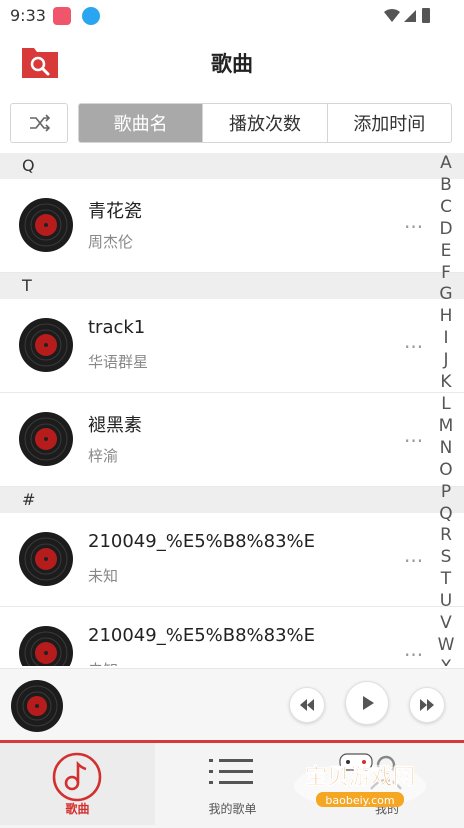 This screenshot has height=828, width=464. What do you see at coordinates (111, 242) in the screenshot?
I see `song-artist: 周杰伦` at bounding box center [111, 242].